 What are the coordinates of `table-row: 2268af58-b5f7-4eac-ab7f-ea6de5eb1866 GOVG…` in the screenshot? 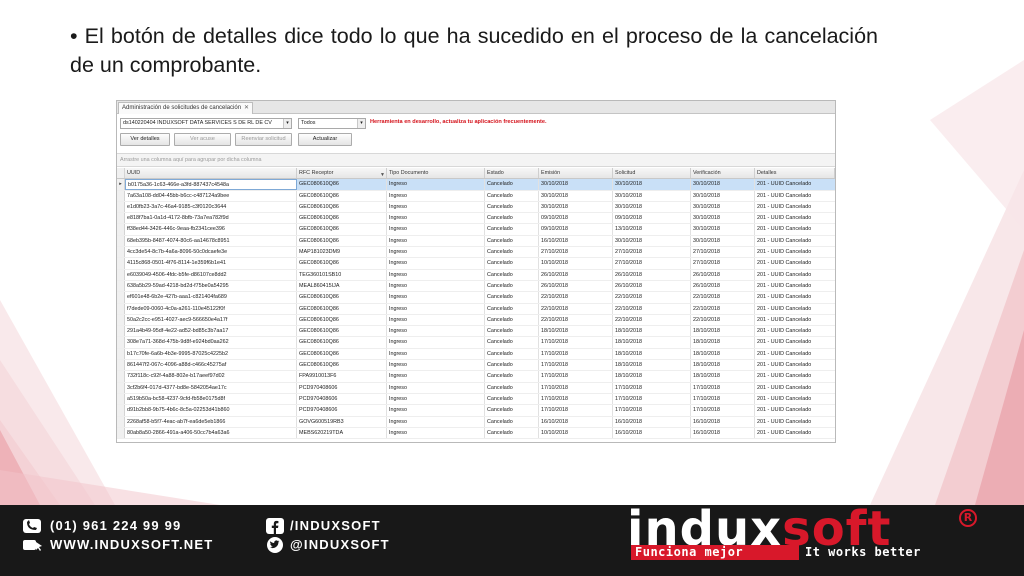 It's located at (476, 422).